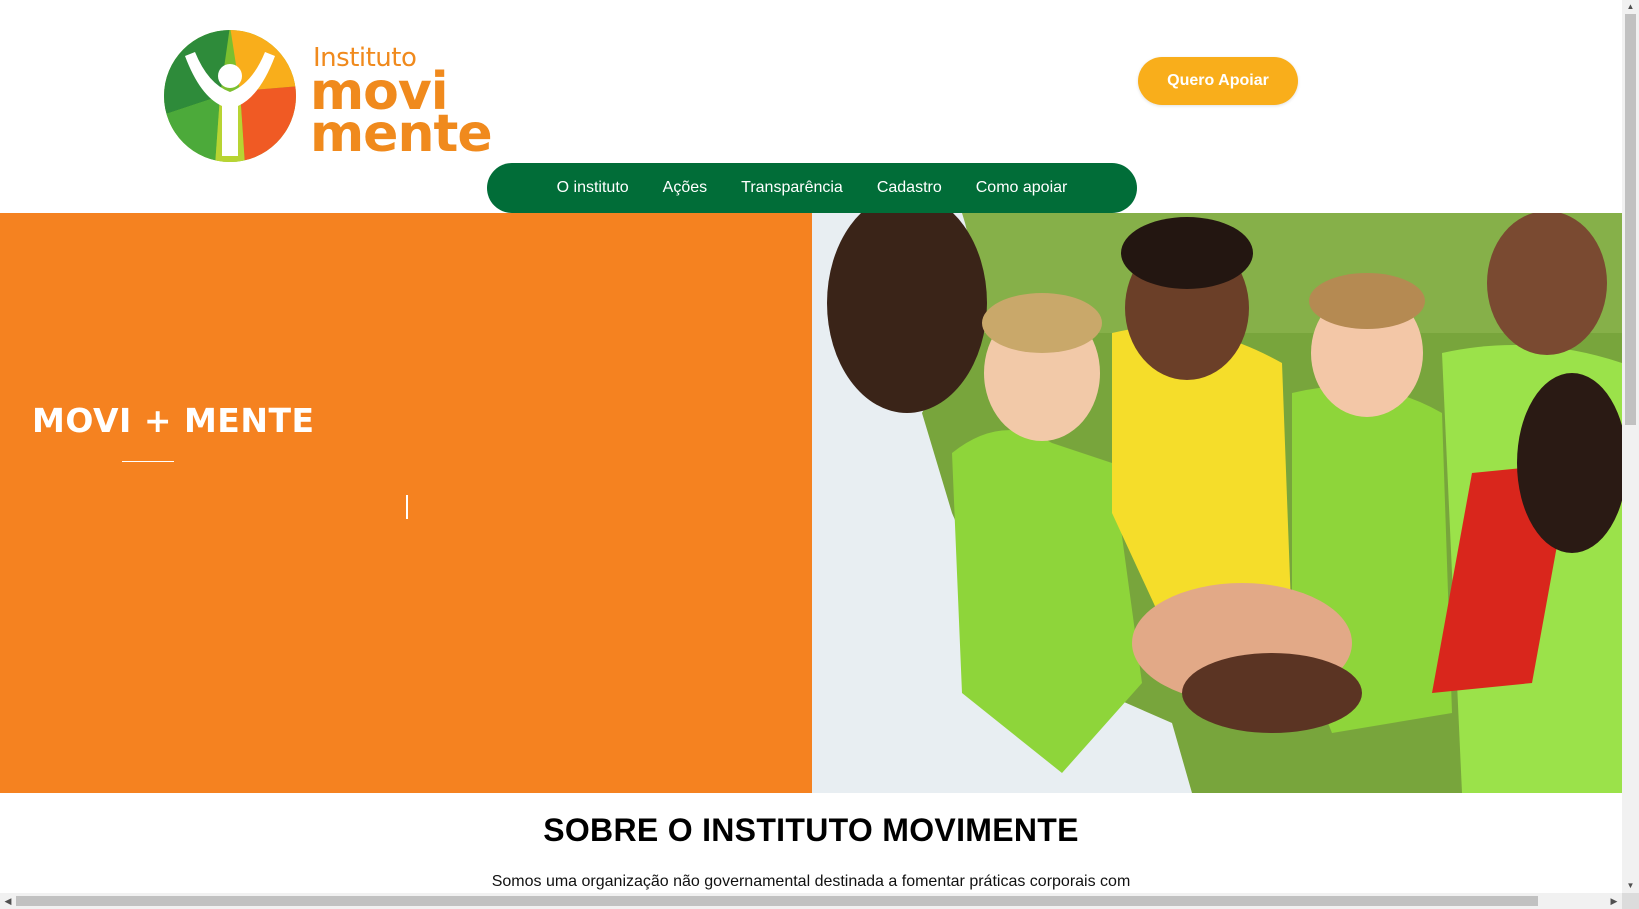 This screenshot has height=909, width=1639. What do you see at coordinates (407, 507) in the screenshot?
I see `text-cursor` at bounding box center [407, 507].